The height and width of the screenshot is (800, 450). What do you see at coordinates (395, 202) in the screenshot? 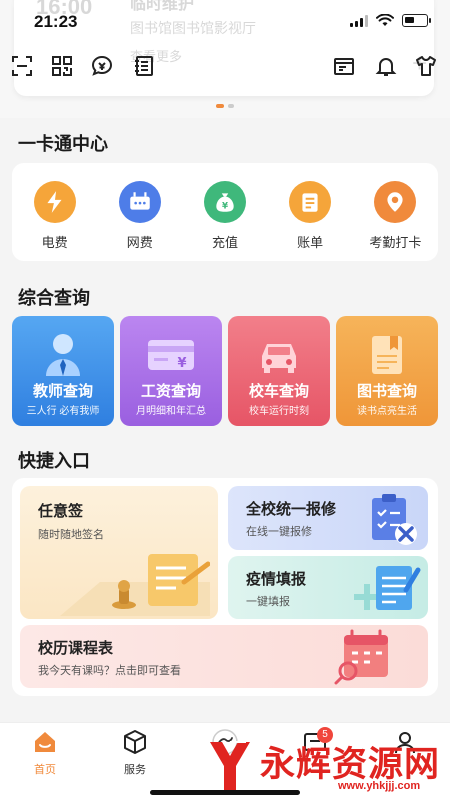
I see `location-pin-icon` at bounding box center [395, 202].